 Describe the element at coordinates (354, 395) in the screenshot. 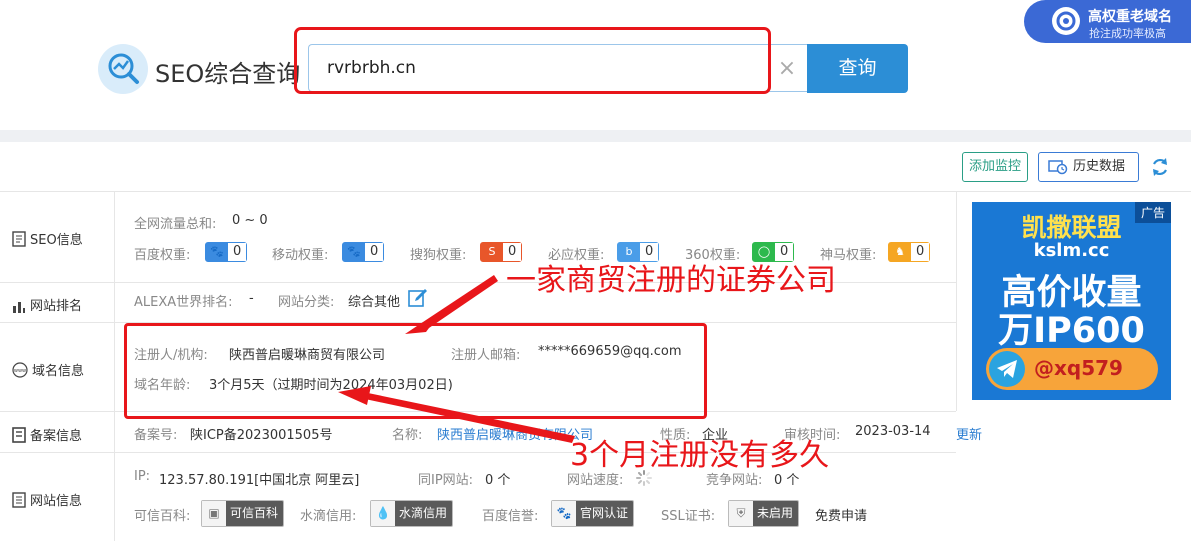

I see `annotation-arrow-age-head` at that location.